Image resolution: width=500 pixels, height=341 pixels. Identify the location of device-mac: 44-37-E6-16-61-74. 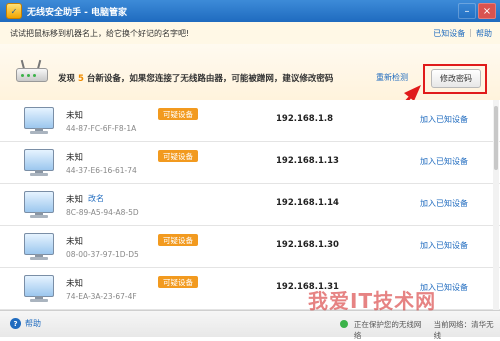
(101, 170).